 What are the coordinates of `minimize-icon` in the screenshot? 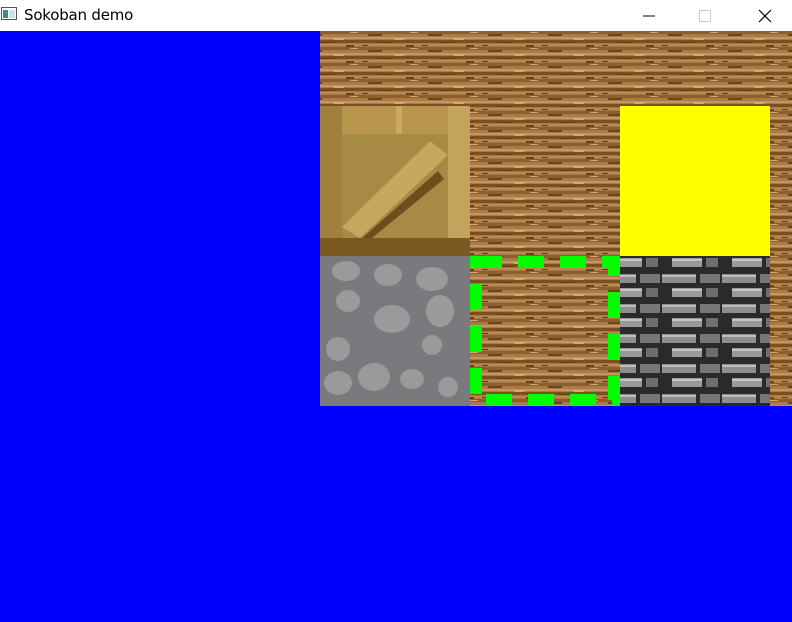 It's located at (649, 15).